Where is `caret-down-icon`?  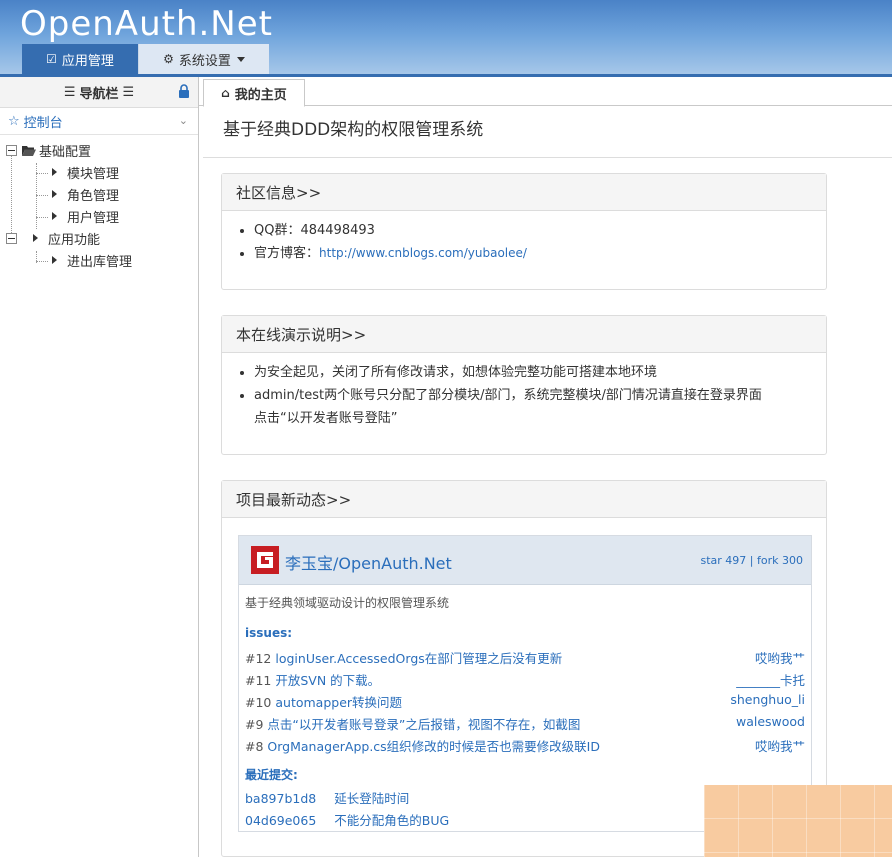
caret-down-icon is located at coordinates (240, 59).